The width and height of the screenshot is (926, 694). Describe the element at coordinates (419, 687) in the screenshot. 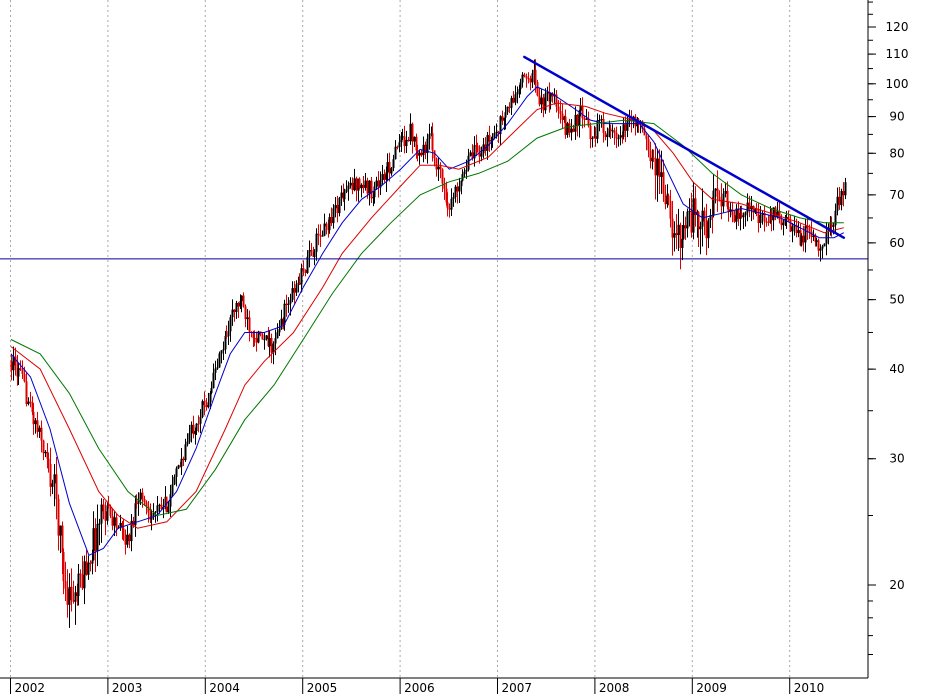

I see `x-tick-label: 2006` at that location.